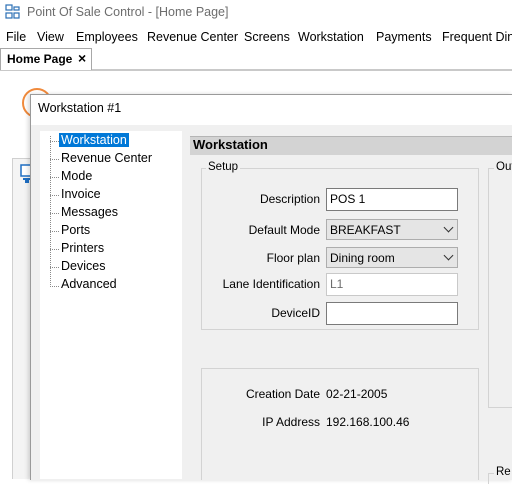  Describe the element at coordinates (82, 58) in the screenshot. I see `close-icon: ×` at that location.